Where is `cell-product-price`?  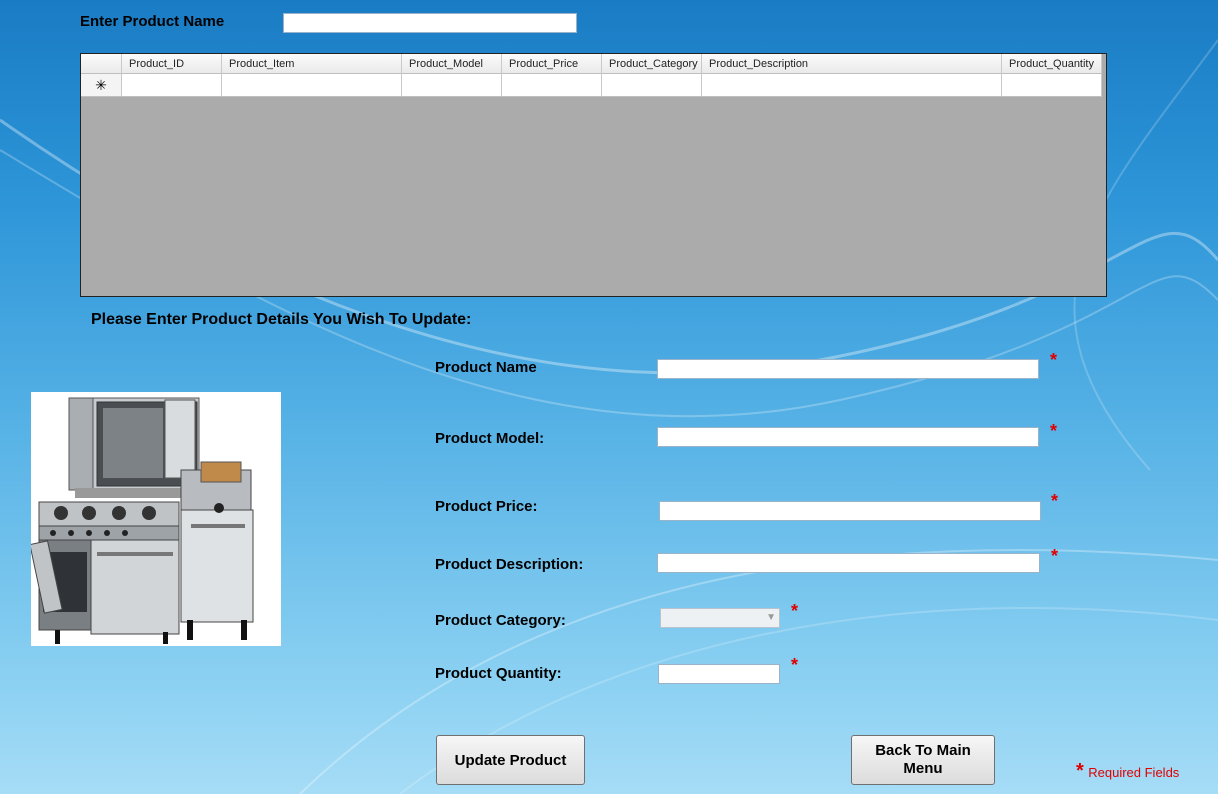
cell-product-price is located at coordinates (552, 85).